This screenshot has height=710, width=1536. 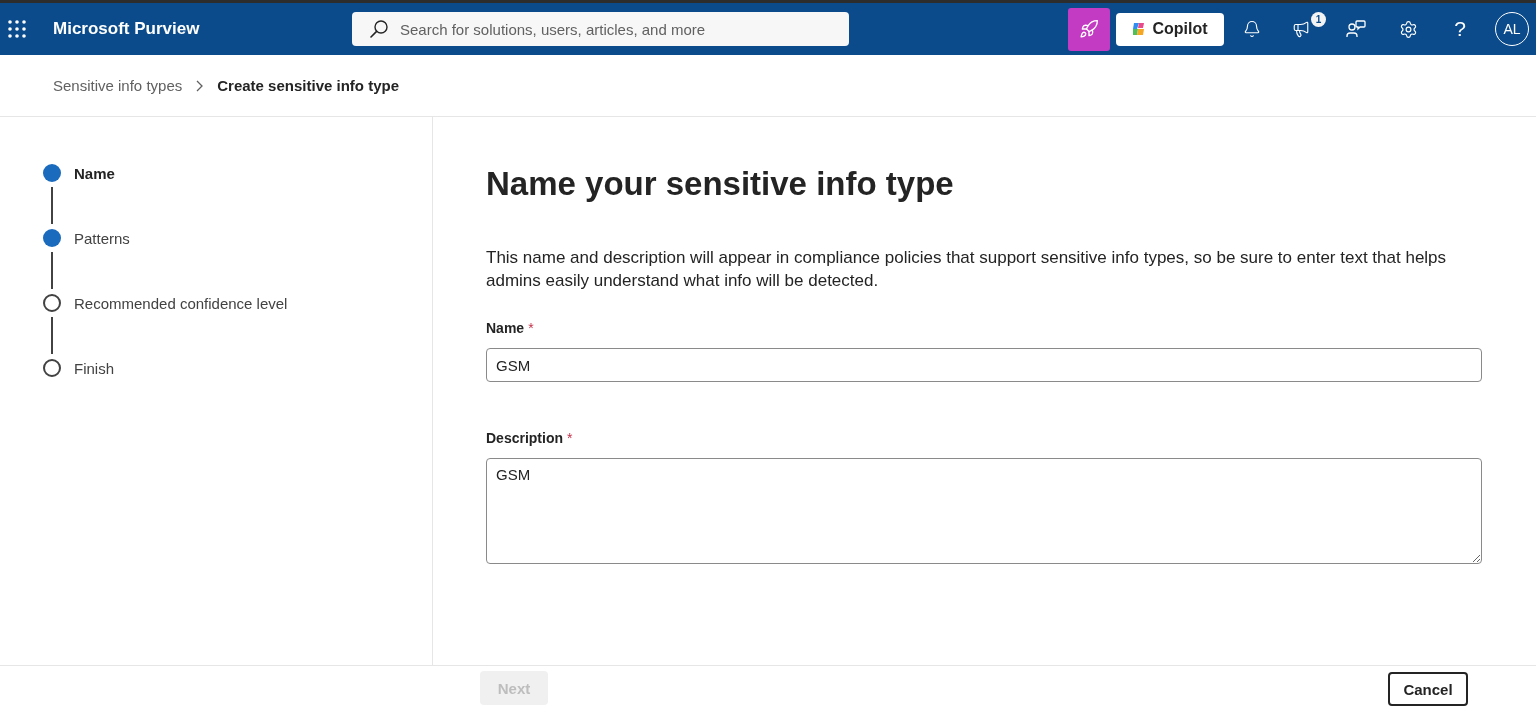 I want to click on search-field: Search for solutions, users, articles, and more, so click(x=600, y=29).